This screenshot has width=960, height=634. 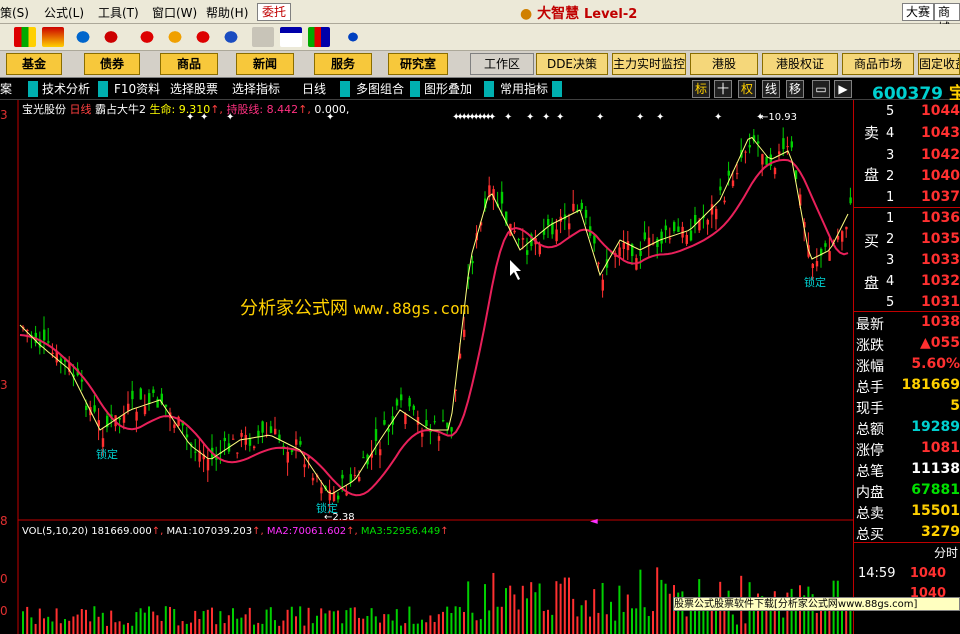 I want to click on window-icon: ▭, so click(x=821, y=89).